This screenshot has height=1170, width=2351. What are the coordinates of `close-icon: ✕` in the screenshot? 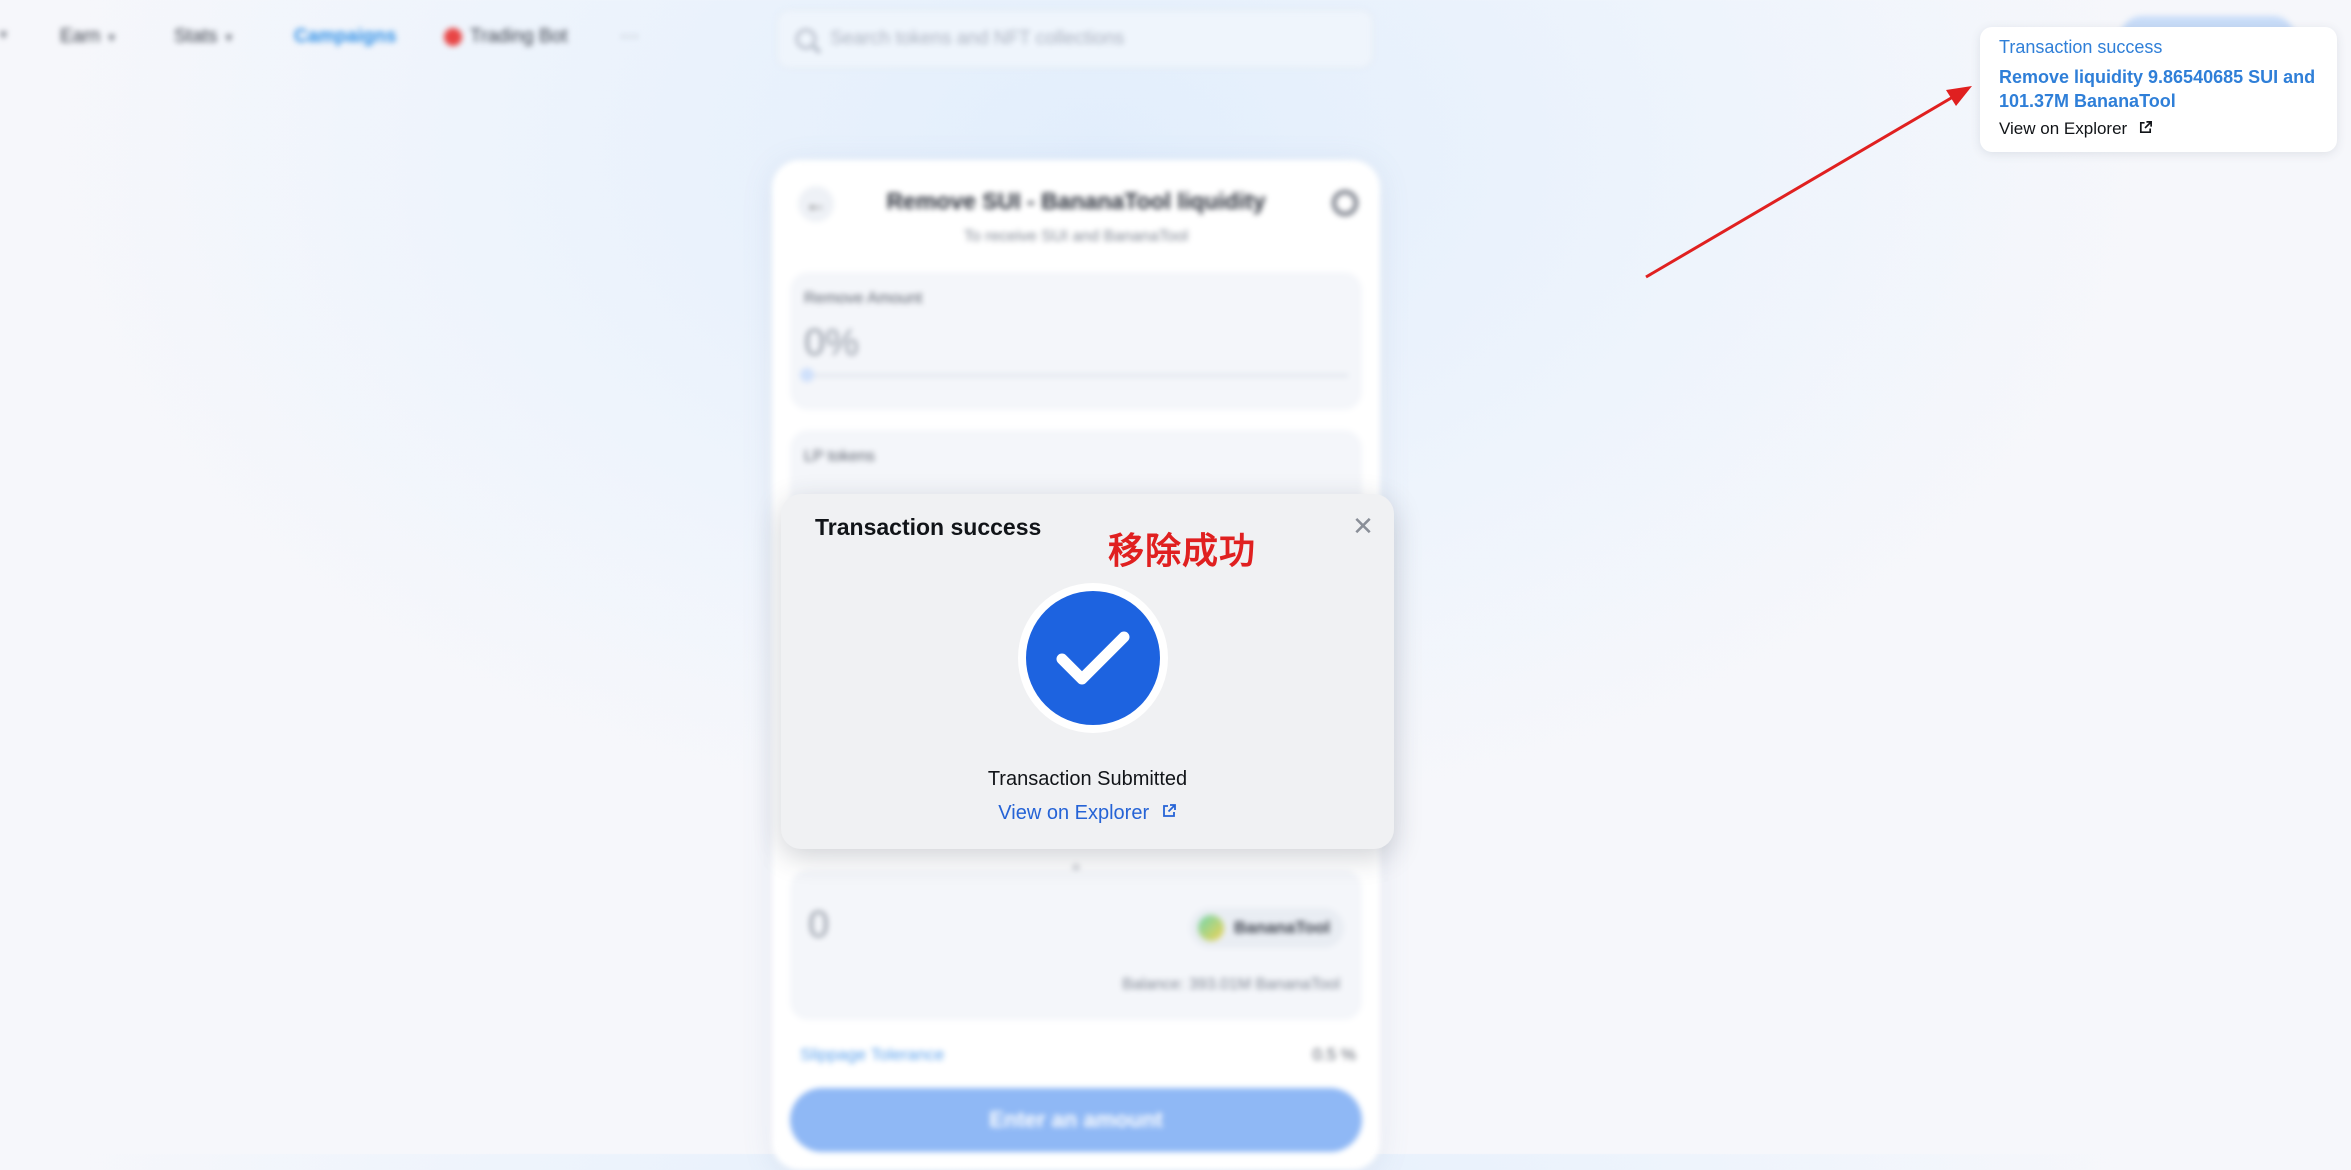 It's located at (1363, 526).